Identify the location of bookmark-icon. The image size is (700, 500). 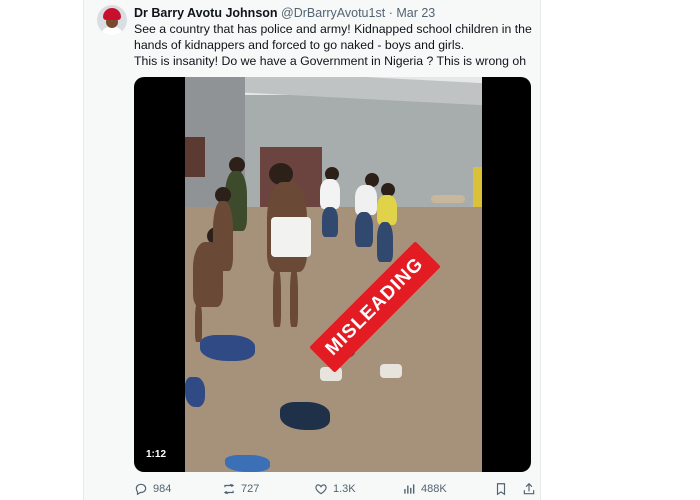
(501, 489).